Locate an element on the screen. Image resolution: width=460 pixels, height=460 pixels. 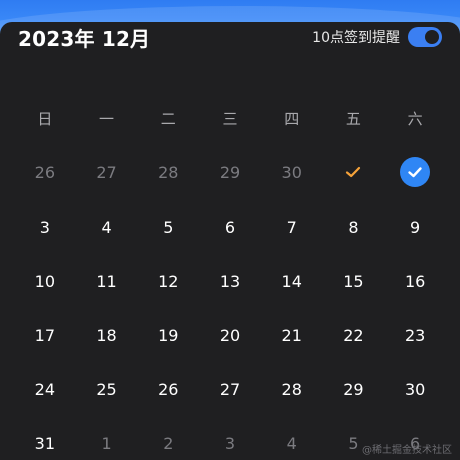
calendar-day: 19 is located at coordinates (168, 335).